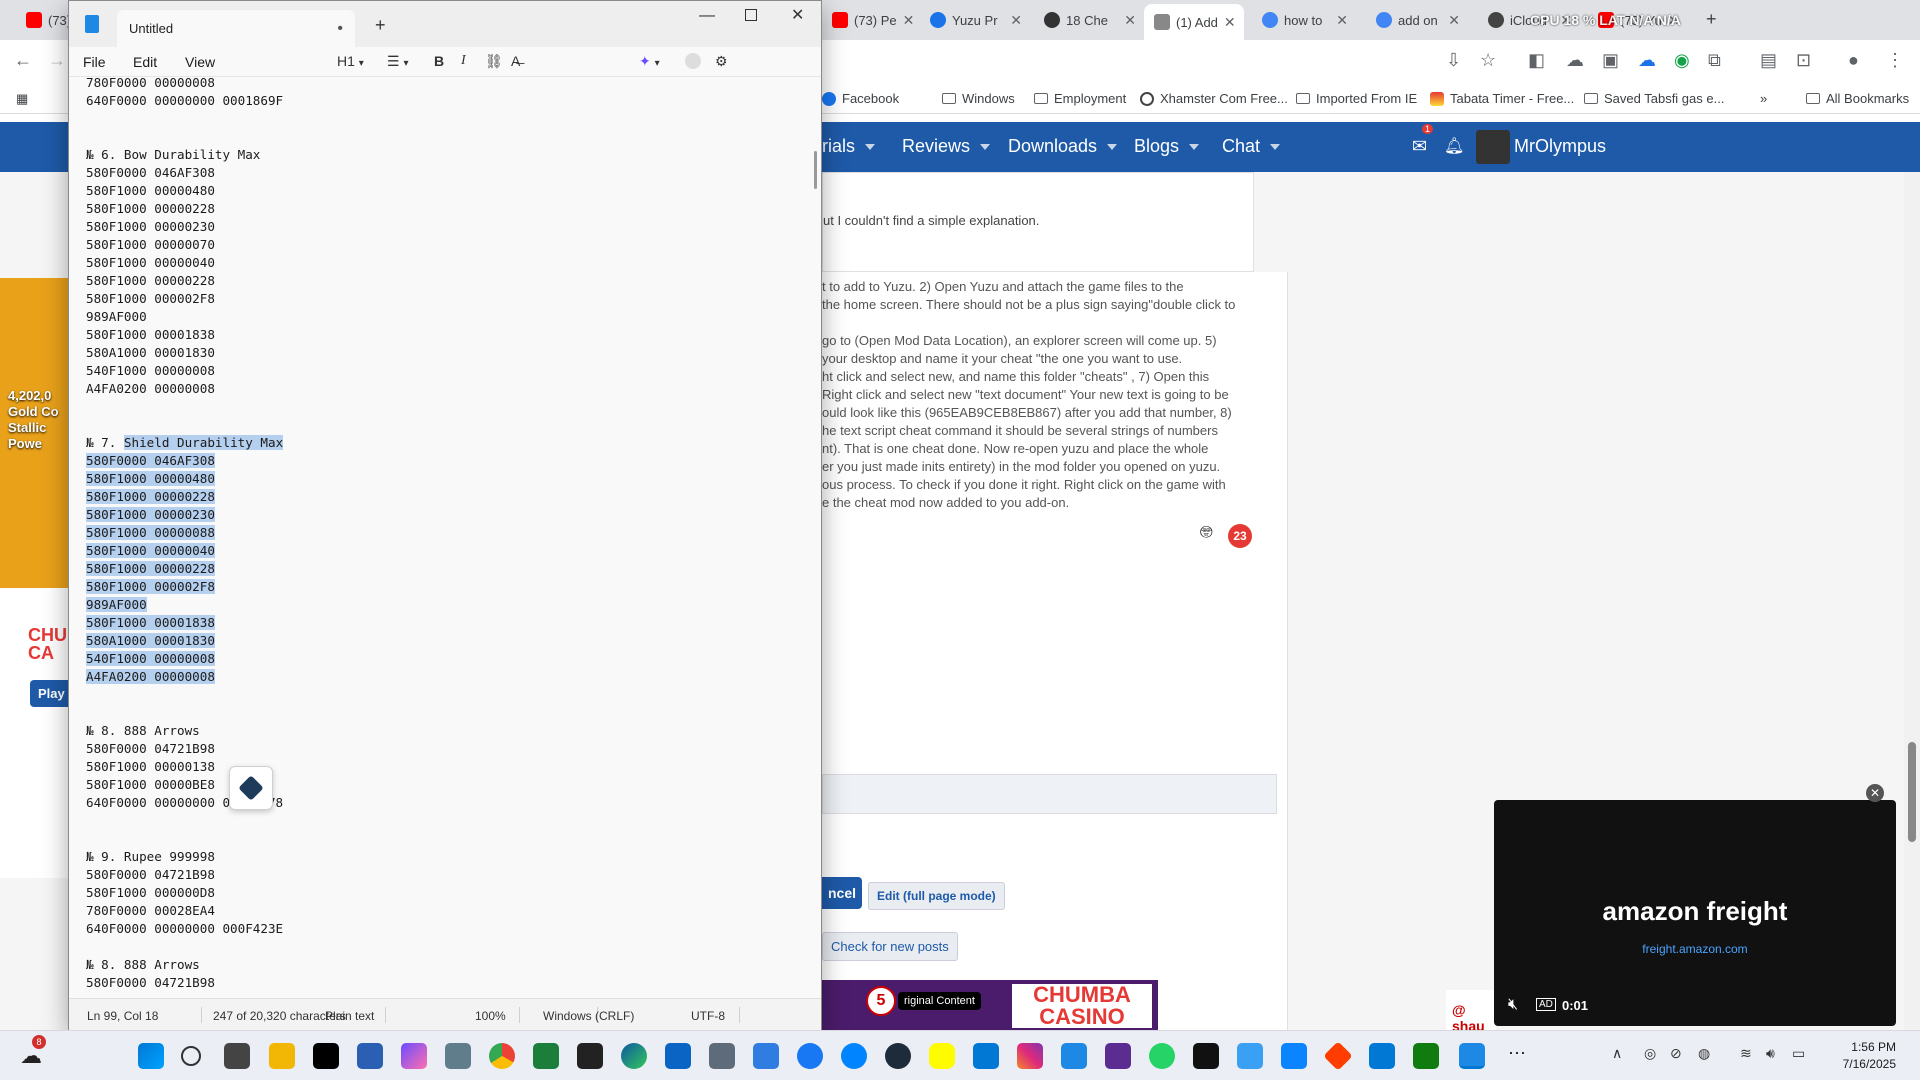 This screenshot has width=1920, height=1080. What do you see at coordinates (1798, 1053) in the screenshot?
I see `battery-icon: ▭` at bounding box center [1798, 1053].